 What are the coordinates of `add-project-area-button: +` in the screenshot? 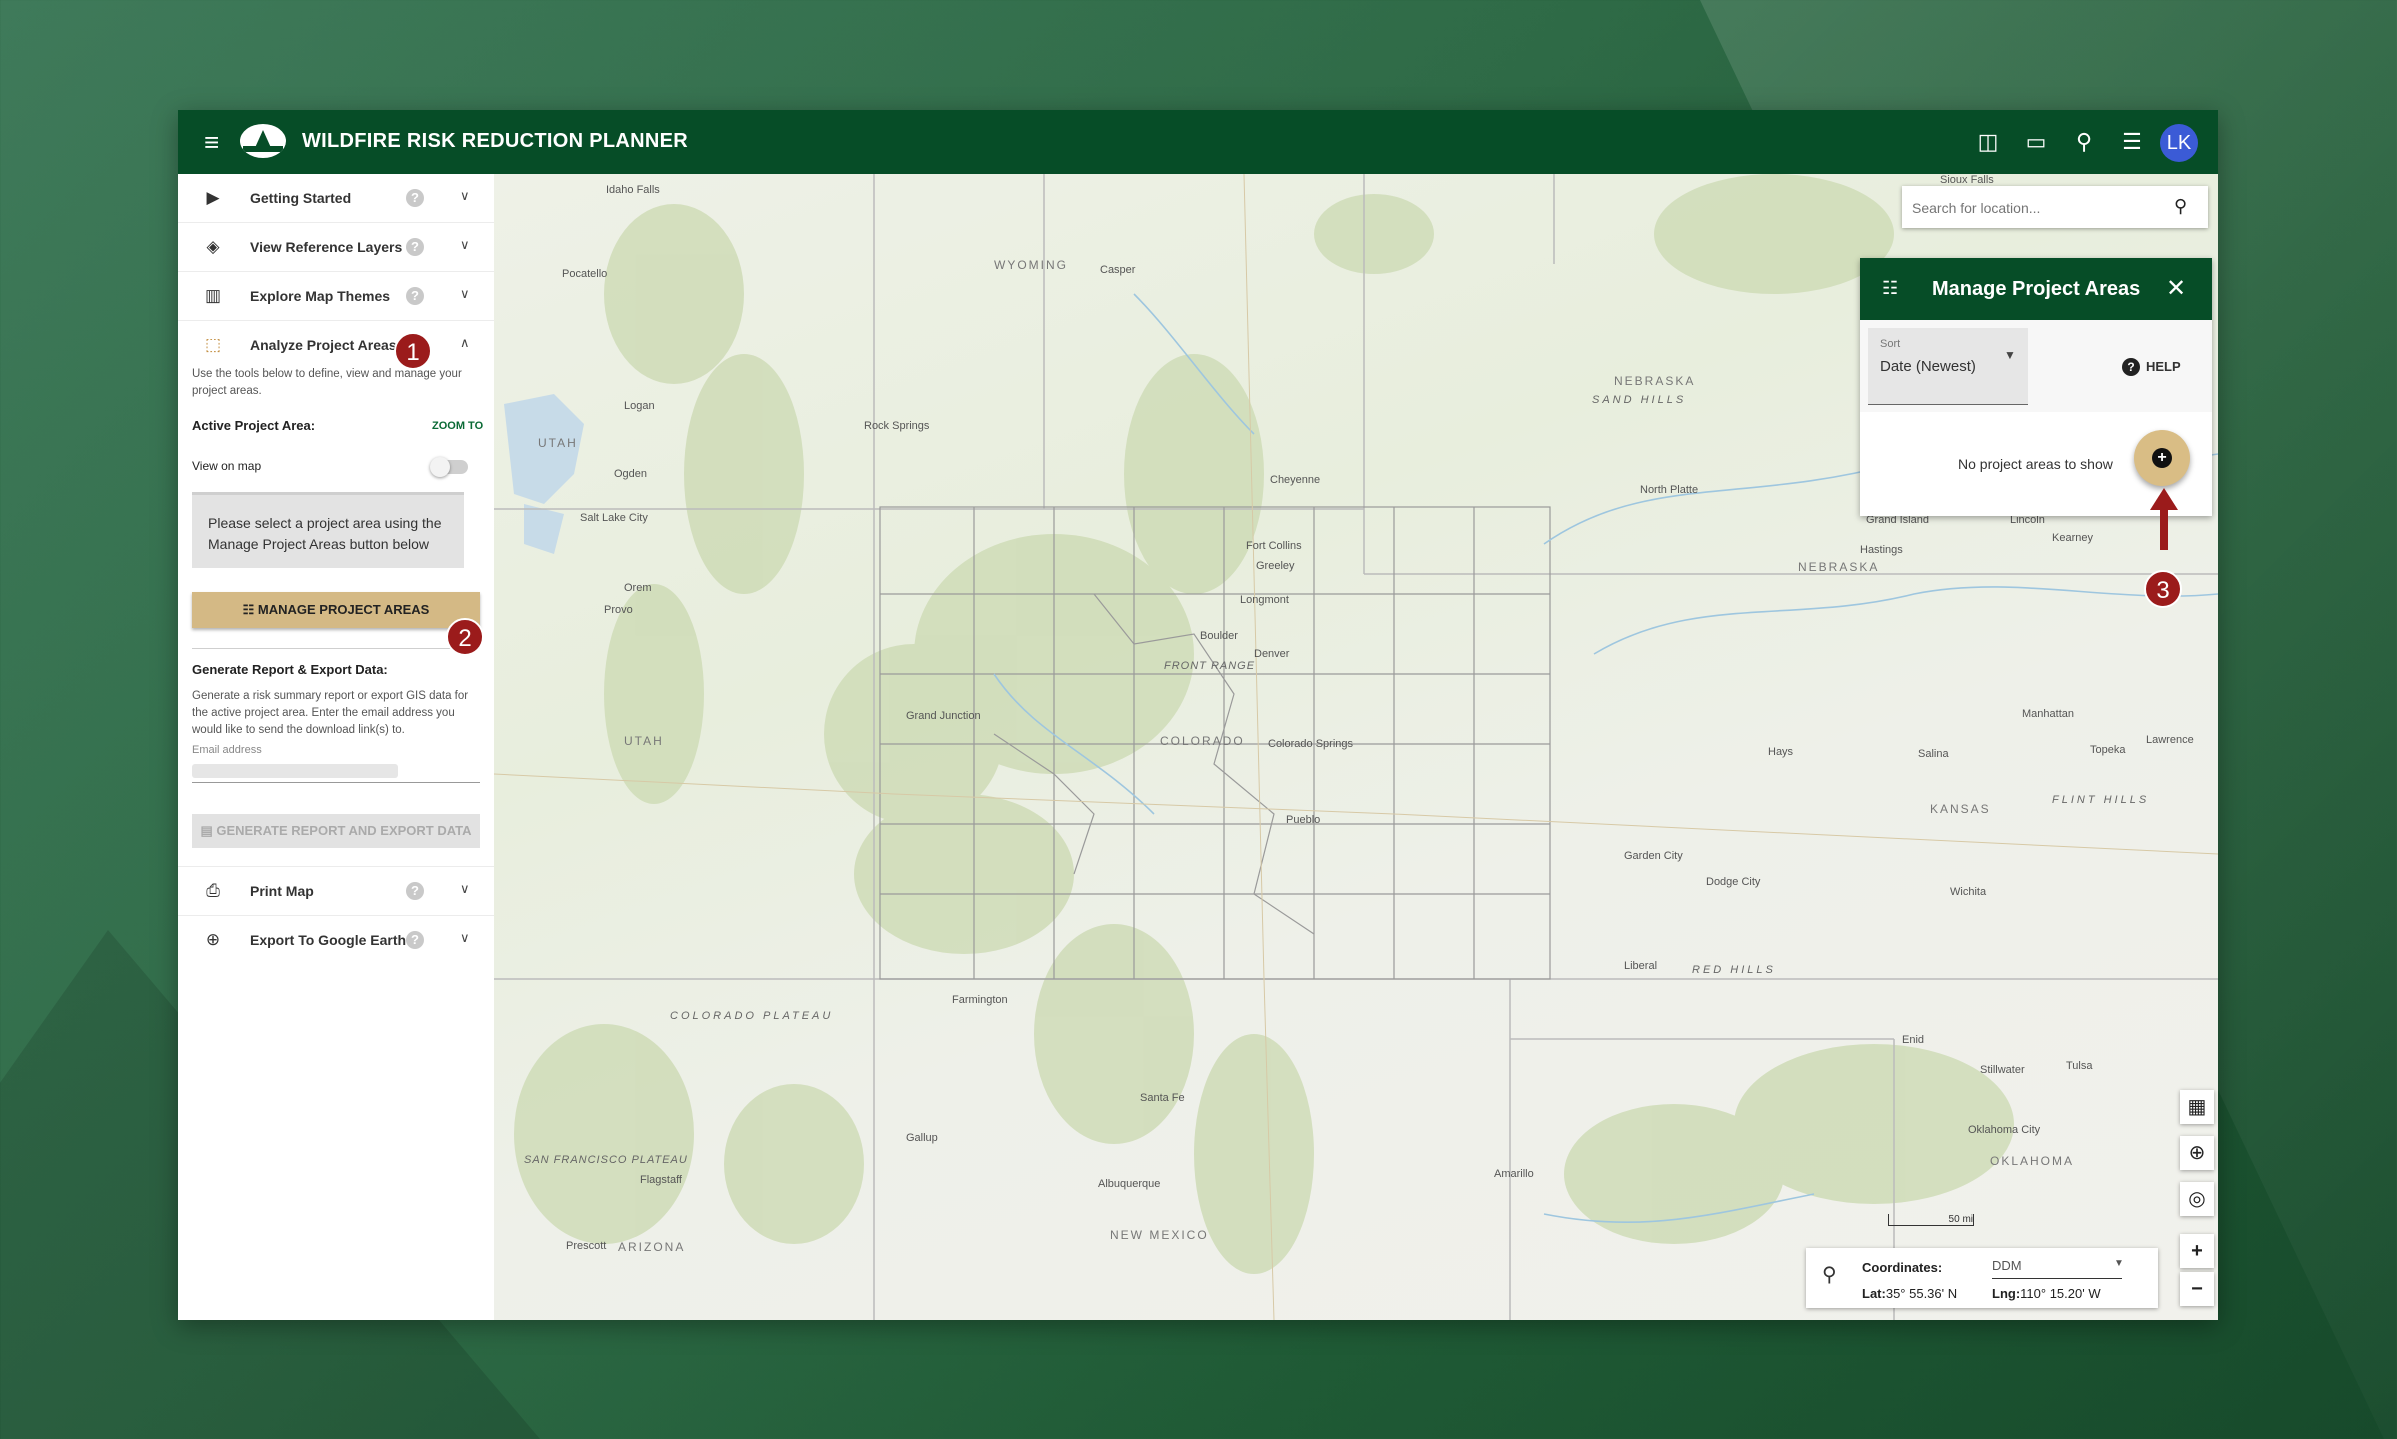 It's located at (2162, 458).